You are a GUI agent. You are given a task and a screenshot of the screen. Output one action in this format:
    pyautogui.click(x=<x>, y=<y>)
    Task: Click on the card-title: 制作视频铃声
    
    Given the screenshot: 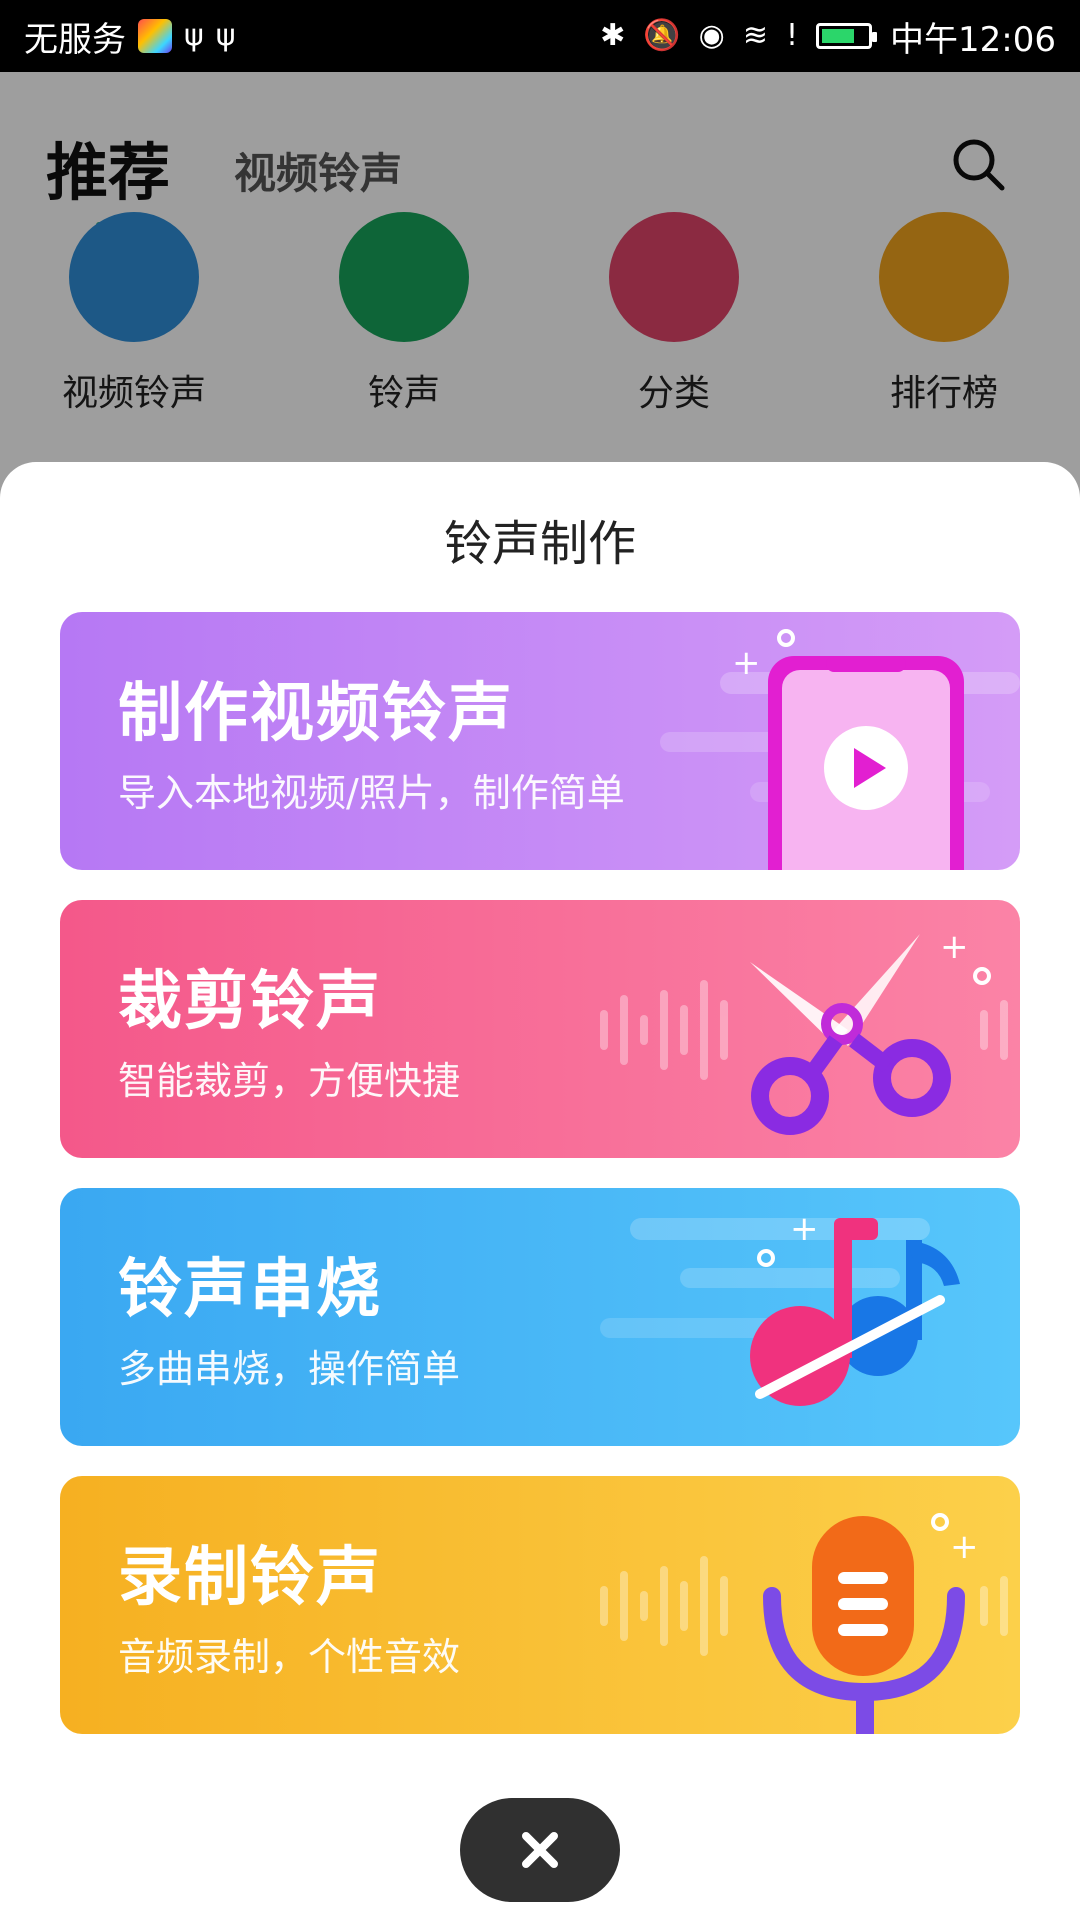 What is the action you would take?
    pyautogui.click(x=316, y=714)
    